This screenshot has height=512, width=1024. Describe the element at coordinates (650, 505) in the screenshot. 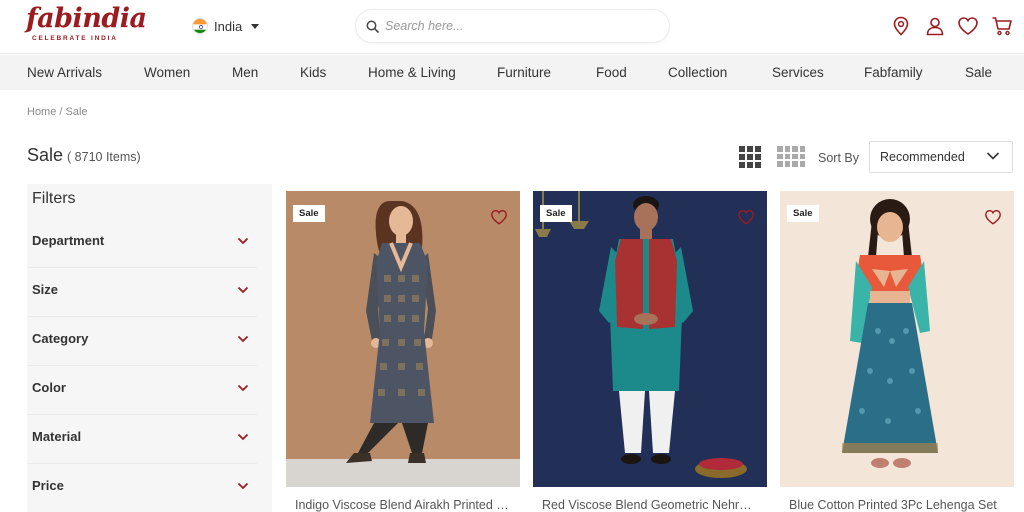

I see `product-name: Red Viscose Blend Geometric Nehru Jacket` at that location.